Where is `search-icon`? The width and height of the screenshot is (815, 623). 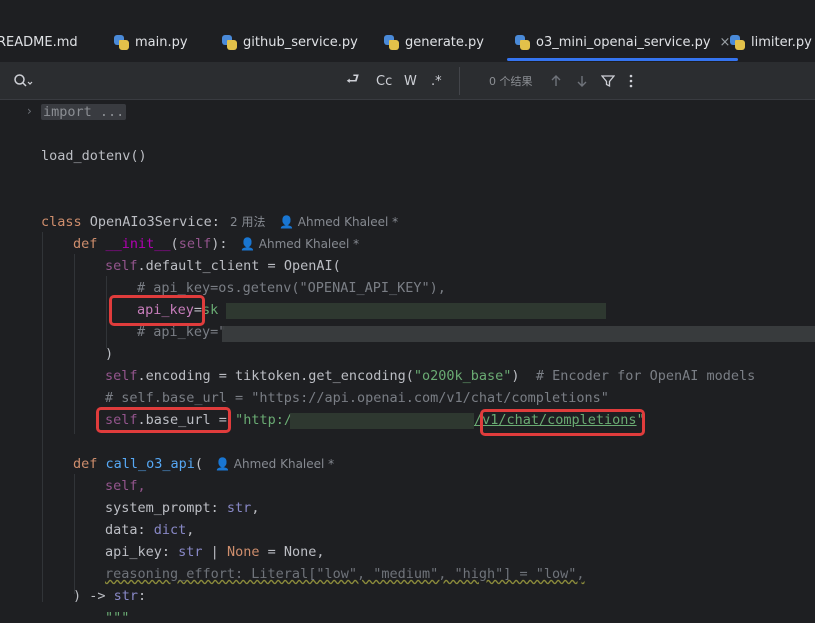 search-icon is located at coordinates (23, 81).